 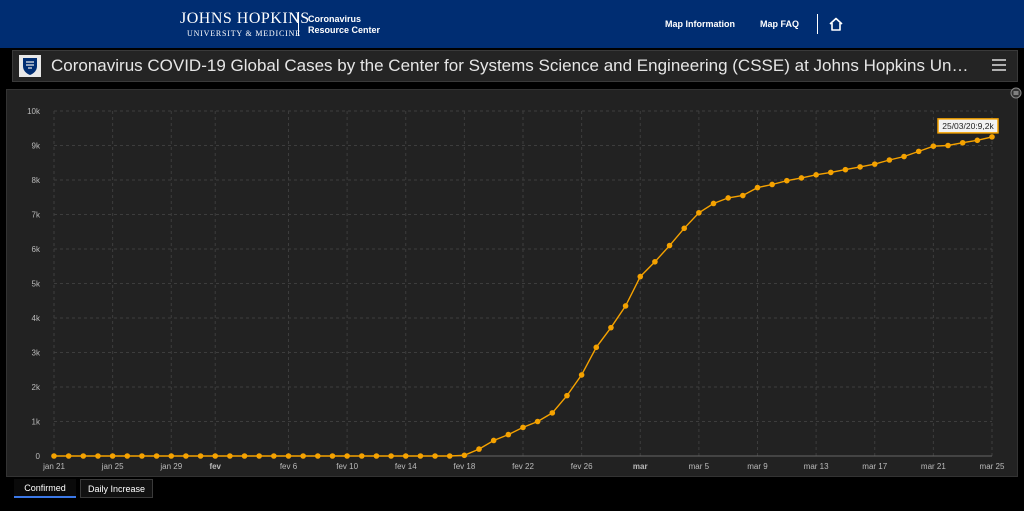 What do you see at coordinates (45, 488) in the screenshot?
I see `tab-confirmed: Confirmed` at bounding box center [45, 488].